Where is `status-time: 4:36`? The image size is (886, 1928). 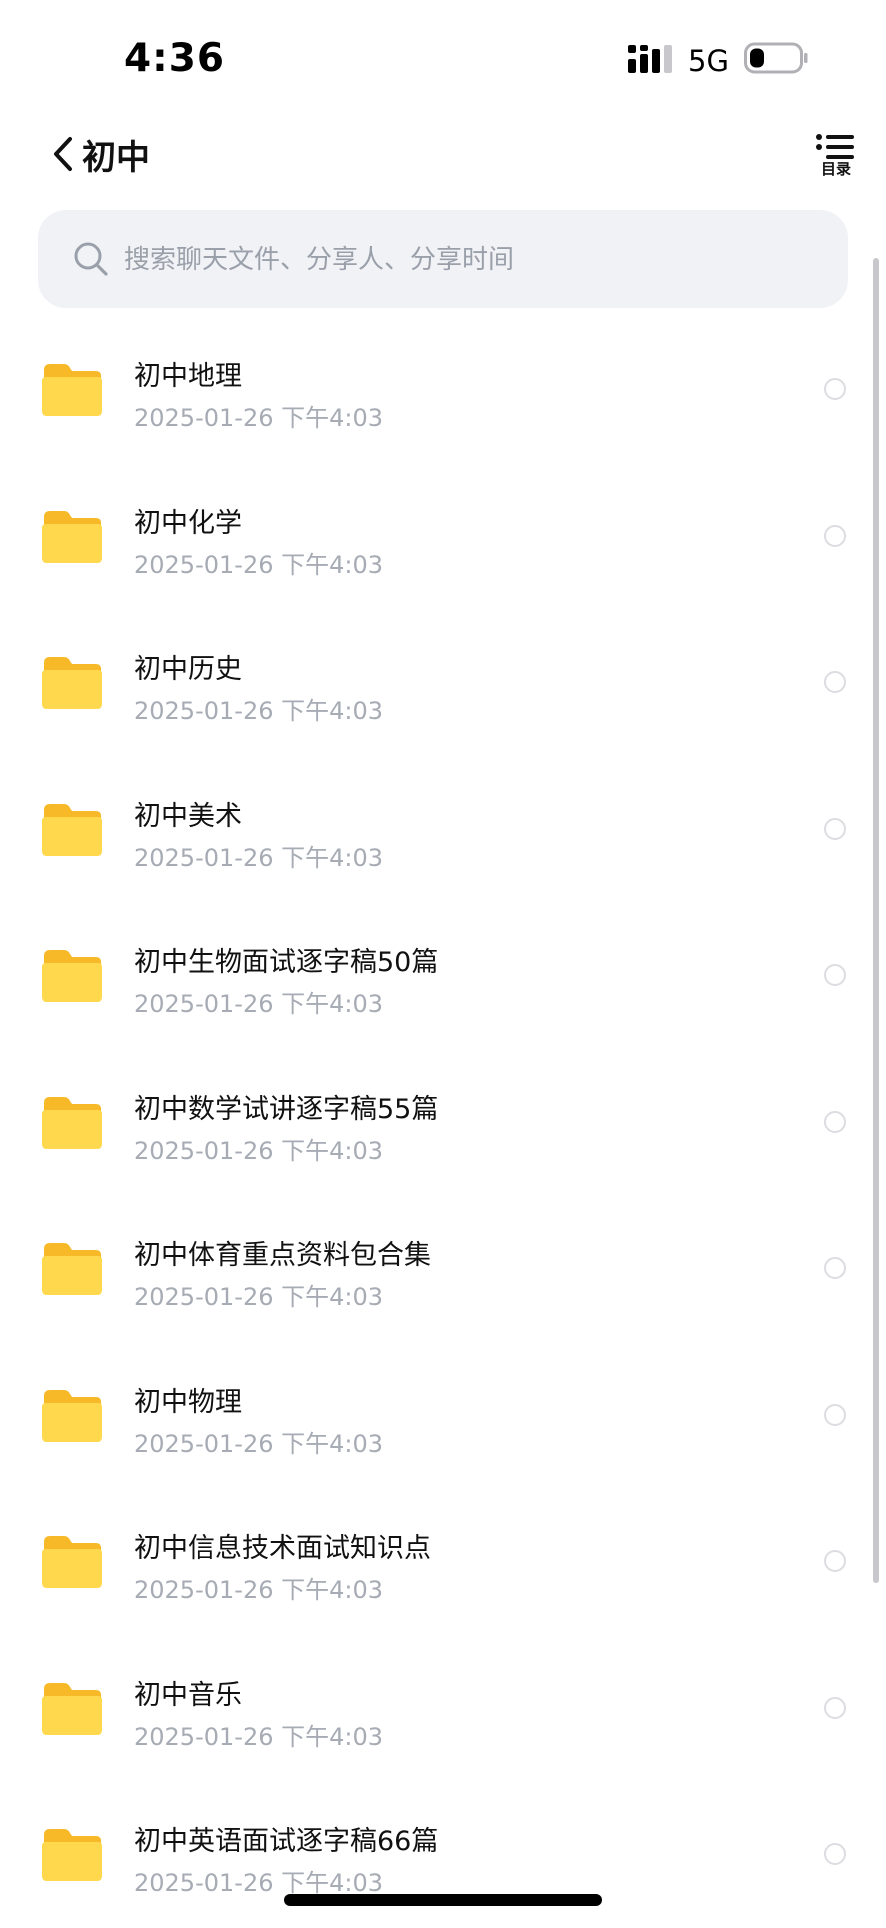 status-time: 4:36 is located at coordinates (175, 58).